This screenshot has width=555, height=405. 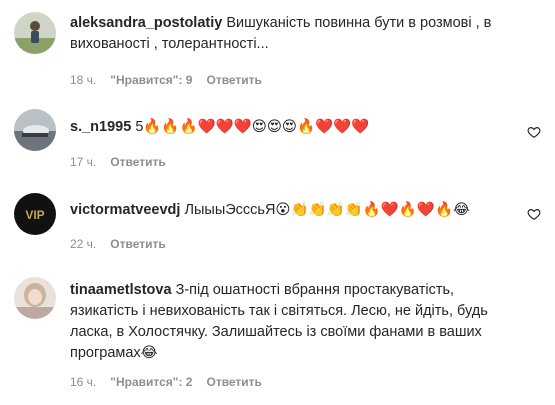 What do you see at coordinates (83, 244) in the screenshot?
I see `comment-time: 22 ч.` at bounding box center [83, 244].